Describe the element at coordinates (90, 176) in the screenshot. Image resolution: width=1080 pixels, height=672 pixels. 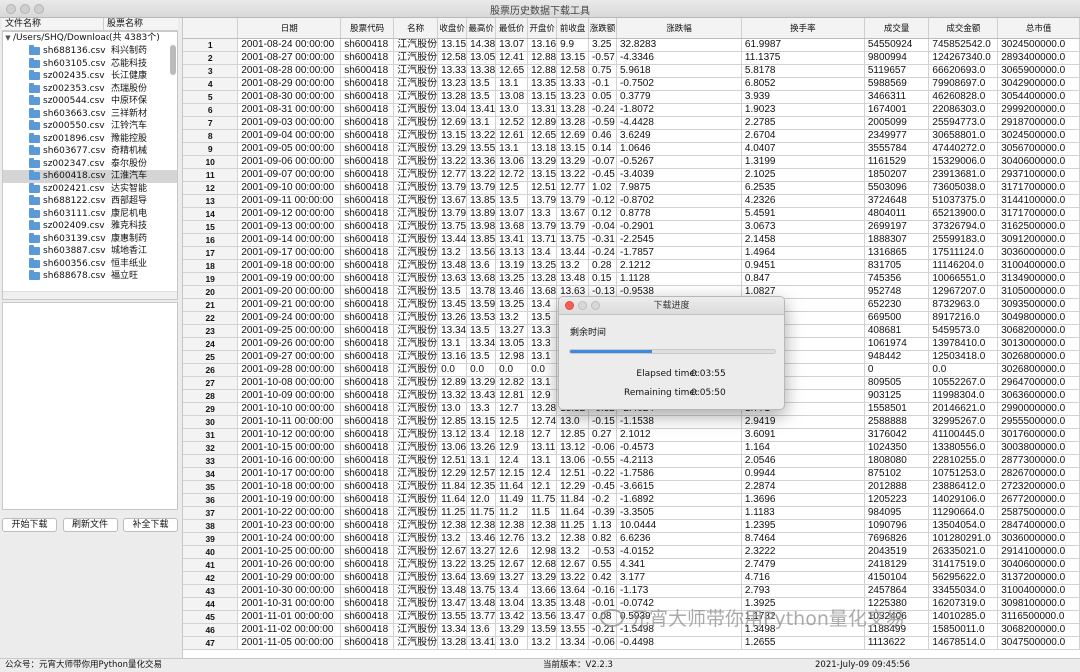
I see `file-list-item: sh600418.csv 江淮汽车` at that location.